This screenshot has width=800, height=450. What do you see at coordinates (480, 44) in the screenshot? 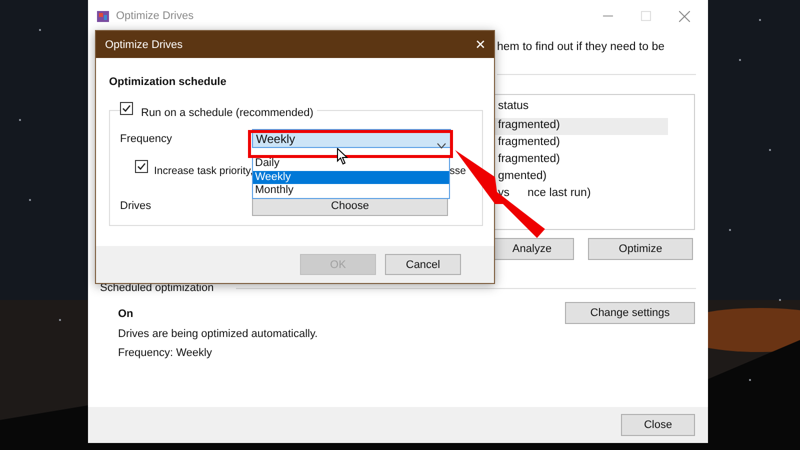
I see `close-icon: ✕` at bounding box center [480, 44].